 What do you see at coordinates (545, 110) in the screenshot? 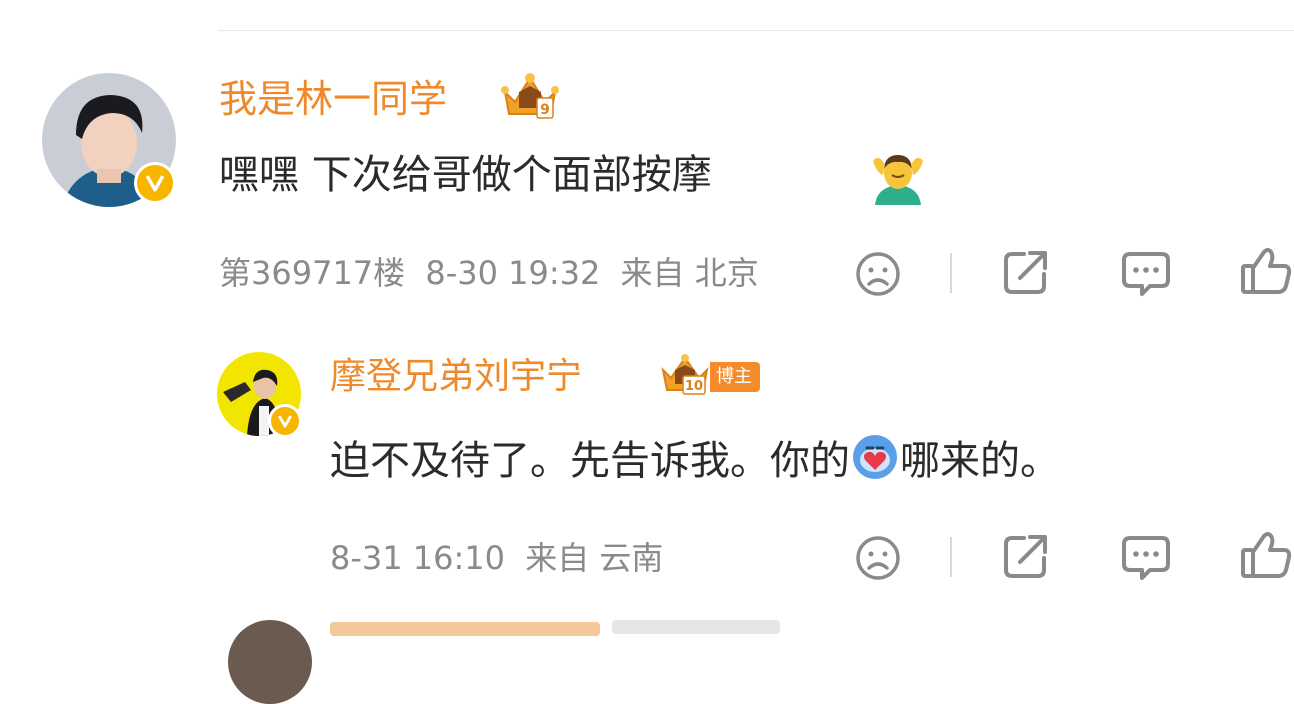
I see `svg-text: 9` at bounding box center [545, 110].